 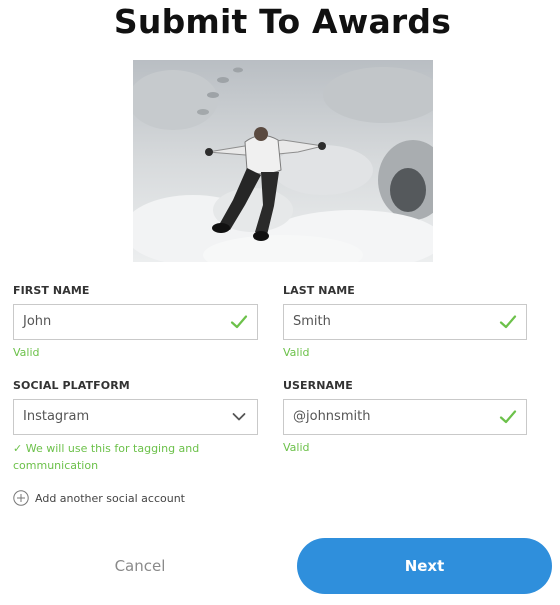 What do you see at coordinates (21, 498) in the screenshot?
I see `plus-circle-icon` at bounding box center [21, 498].